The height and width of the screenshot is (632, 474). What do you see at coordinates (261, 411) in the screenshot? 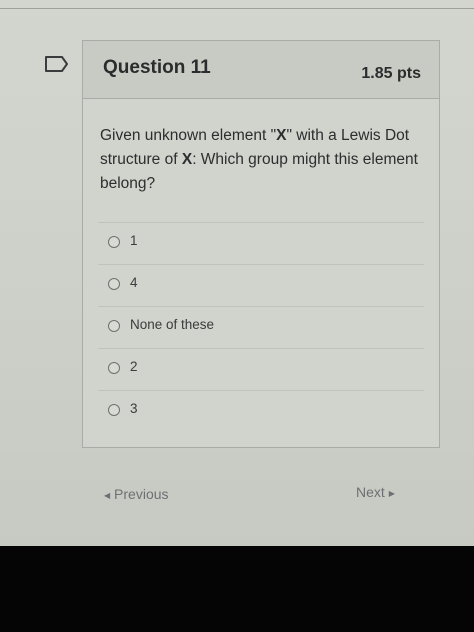
I see `answer-option: 3` at bounding box center [261, 411].